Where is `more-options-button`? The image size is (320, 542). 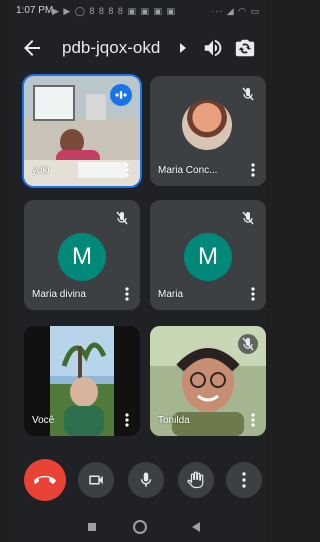 more-options-button is located at coordinates (244, 480).